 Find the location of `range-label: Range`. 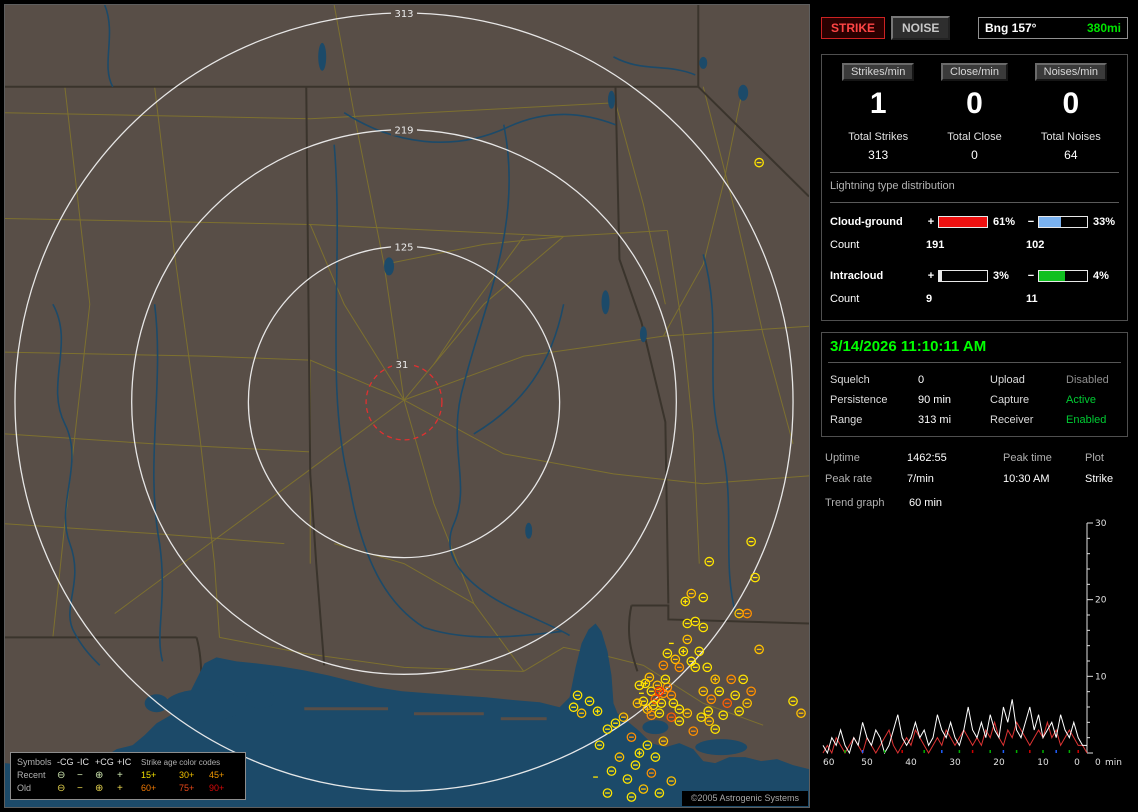

range-label: Range is located at coordinates (846, 420).